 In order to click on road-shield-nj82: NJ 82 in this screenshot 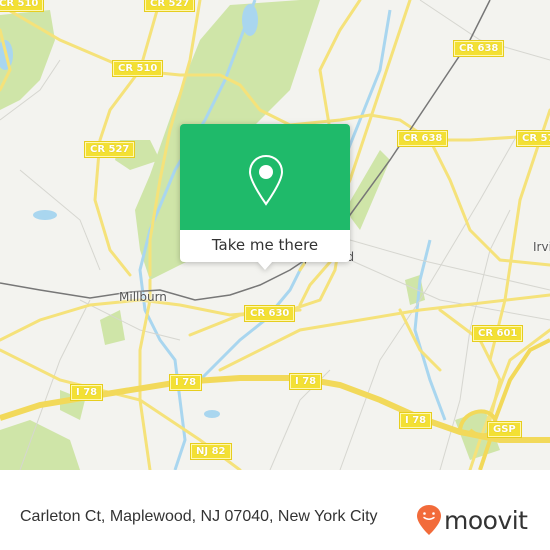, I will do `click(211, 451)`.